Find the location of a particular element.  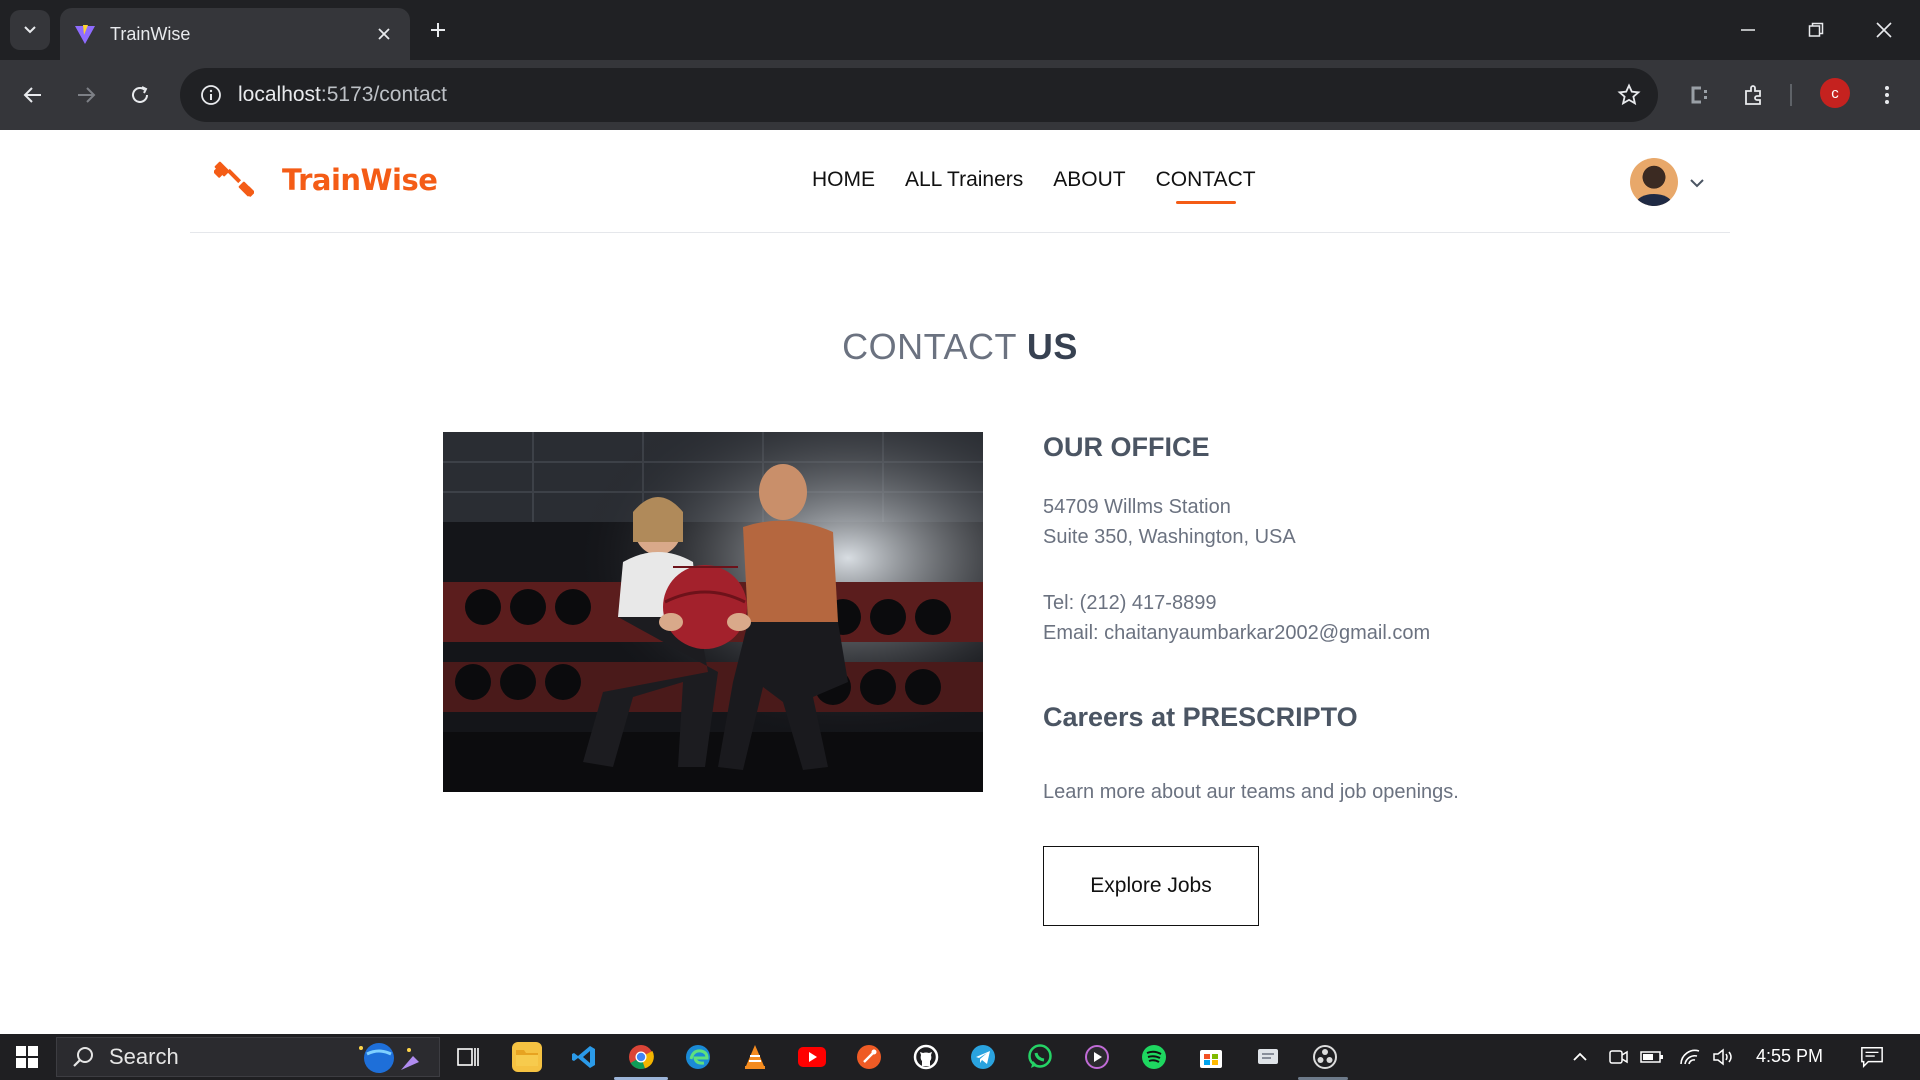

forward-button is located at coordinates (86, 95).